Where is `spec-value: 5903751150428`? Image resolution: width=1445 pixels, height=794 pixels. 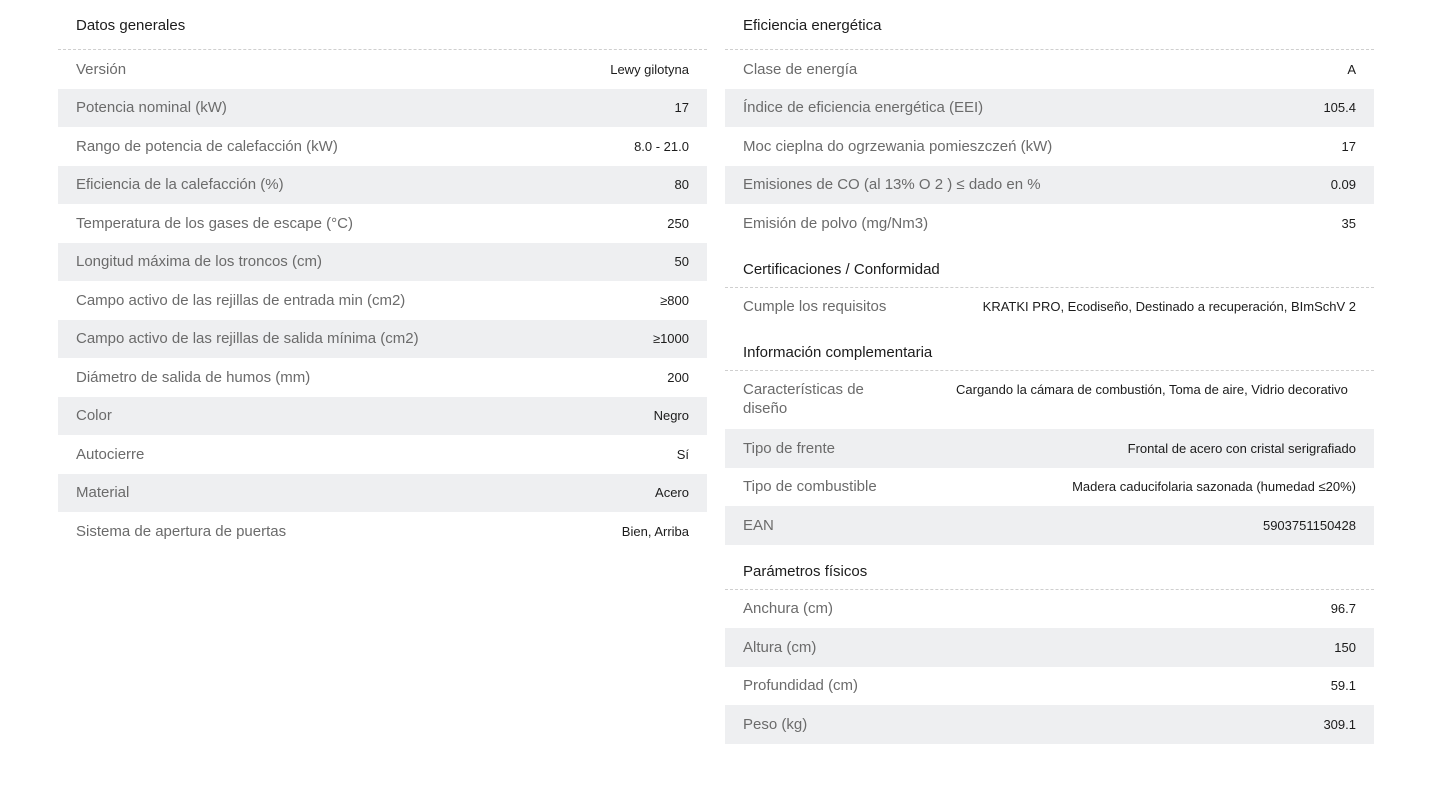
spec-value: 5903751150428 is located at coordinates (1309, 525).